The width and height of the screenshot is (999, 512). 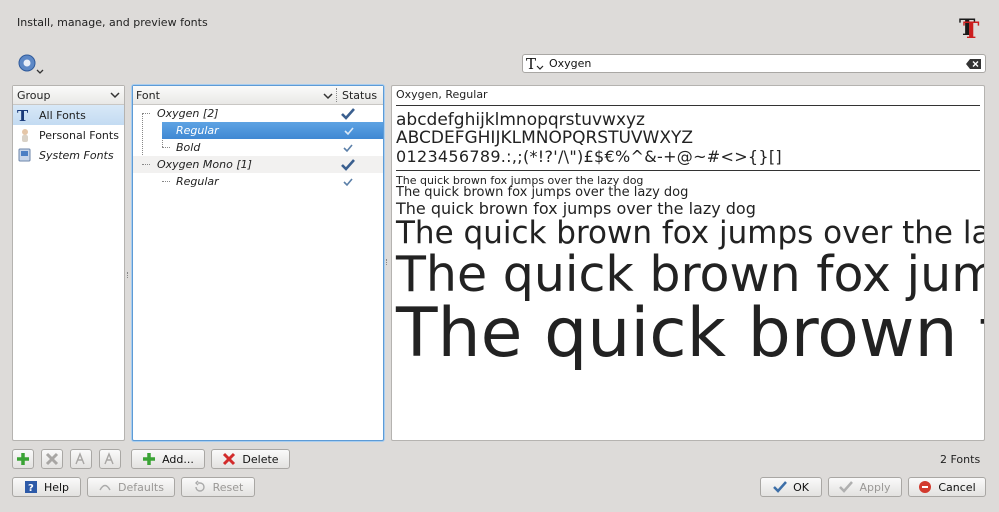 I want to click on defaults-button: Defaults, so click(x=131, y=487).